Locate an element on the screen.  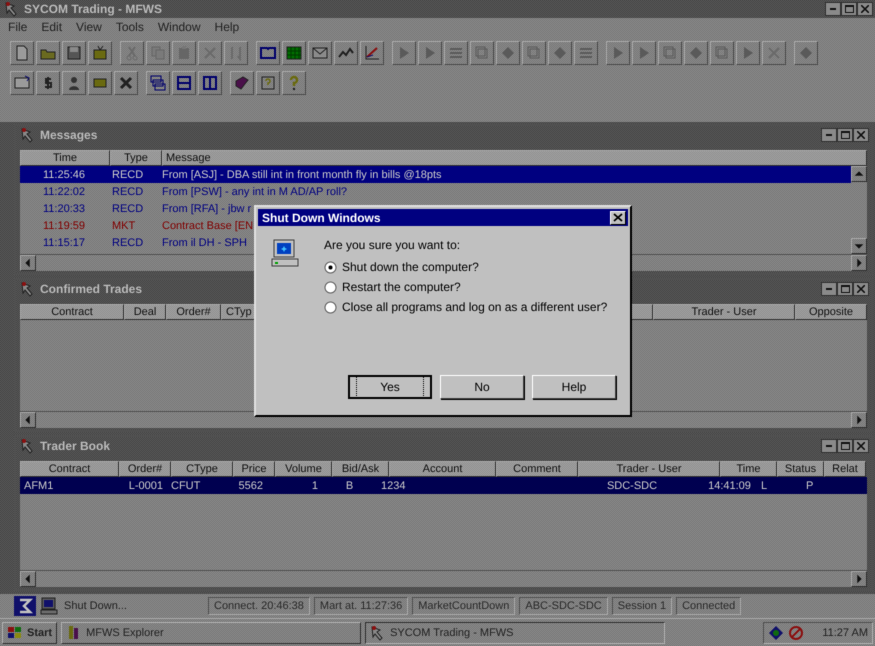
option-label: Shut down the computer? is located at coordinates (410, 267).